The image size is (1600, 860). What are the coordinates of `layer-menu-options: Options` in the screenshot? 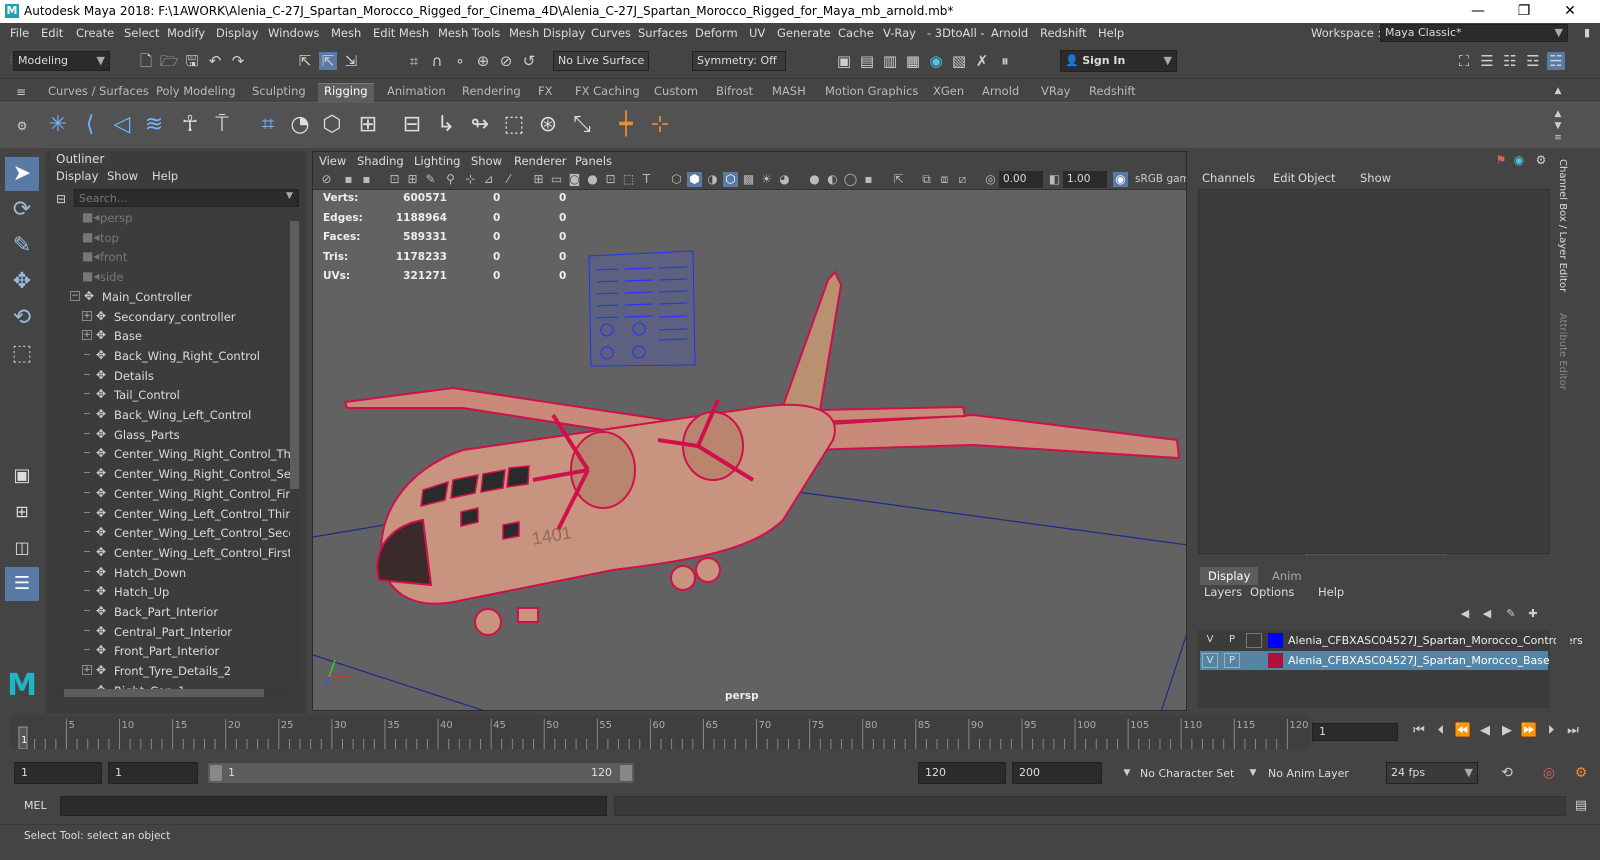 It's located at (1272, 592).